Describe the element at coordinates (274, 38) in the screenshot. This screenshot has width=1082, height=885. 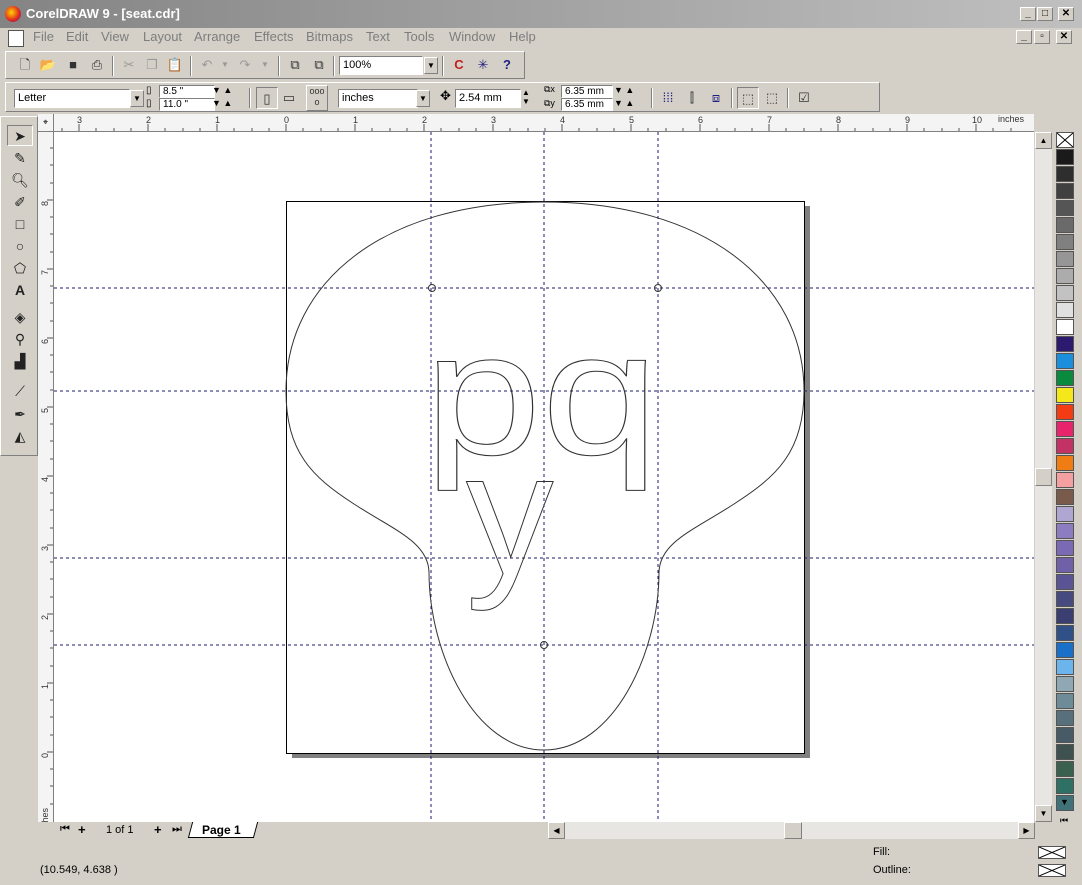
I see `menu-effects: Effects` at that location.